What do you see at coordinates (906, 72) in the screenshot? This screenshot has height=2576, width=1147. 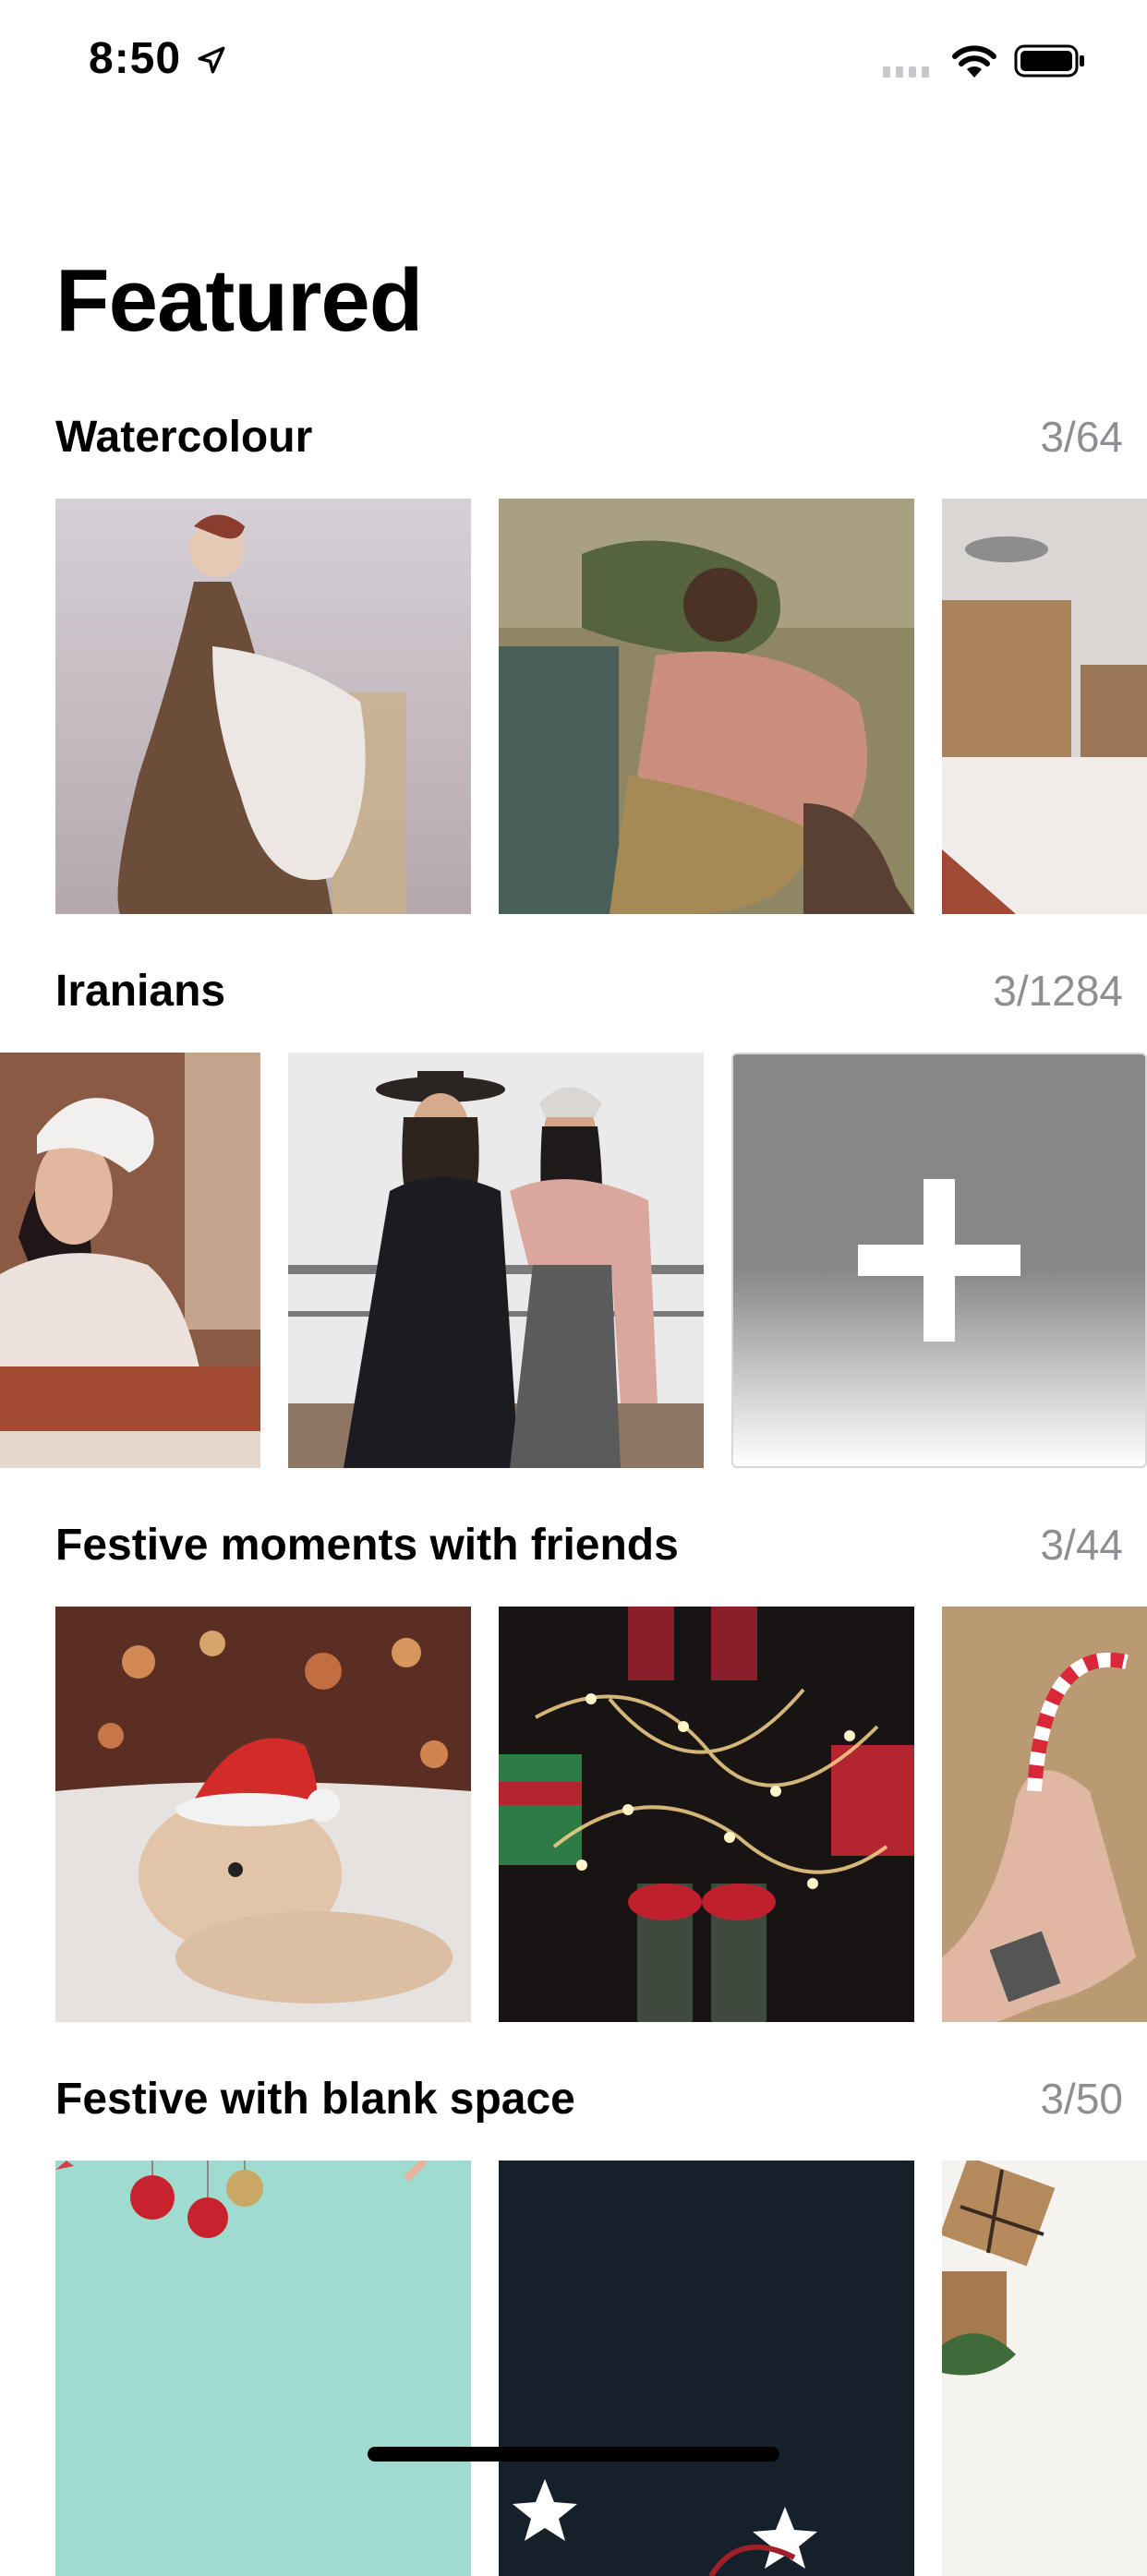 I see `cellular-signal-icon` at bounding box center [906, 72].